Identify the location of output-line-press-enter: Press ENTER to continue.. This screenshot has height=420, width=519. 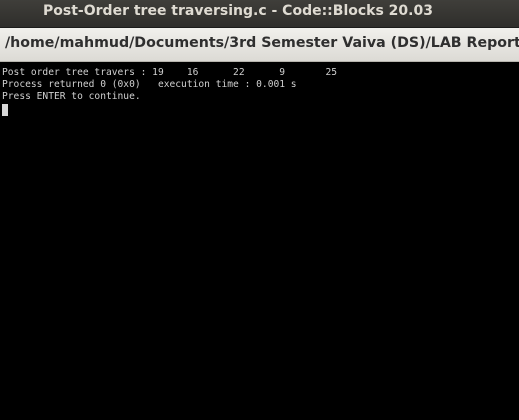
(71, 96).